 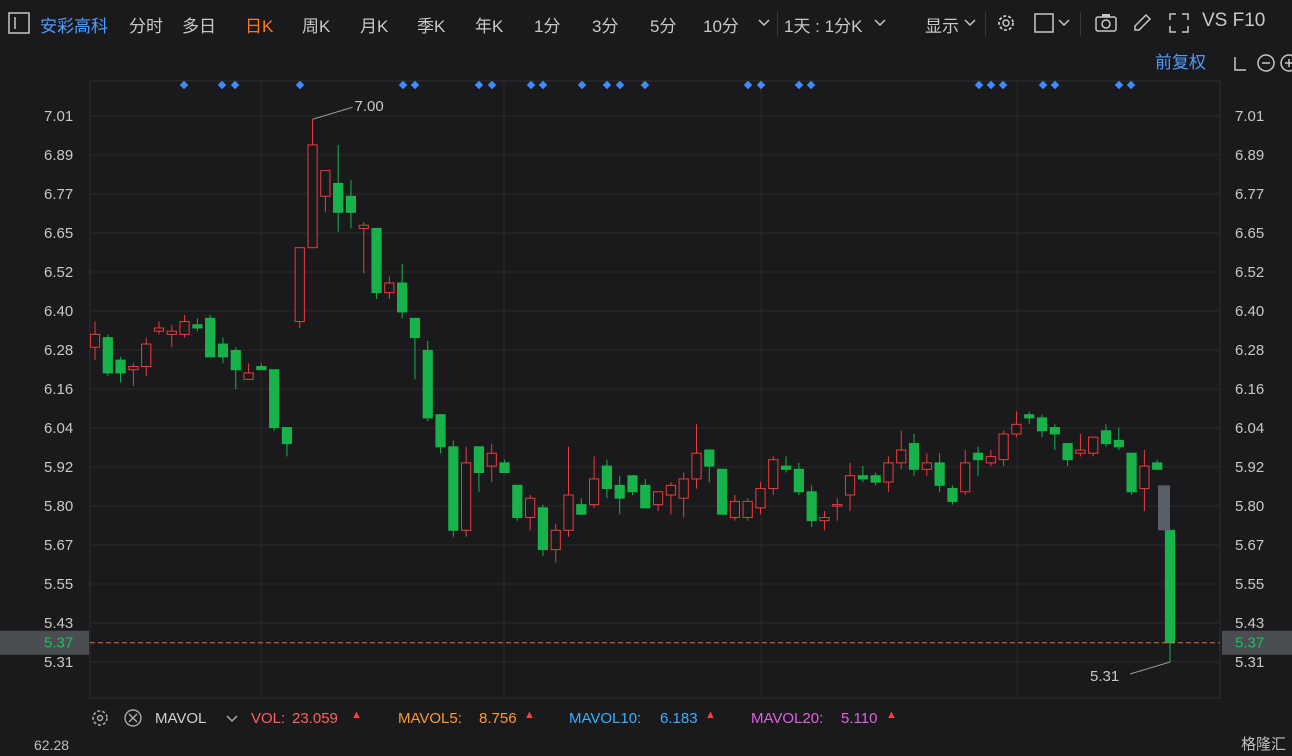 What do you see at coordinates (605, 24) in the screenshot?
I see `tab-3fen: 3分` at bounding box center [605, 24].